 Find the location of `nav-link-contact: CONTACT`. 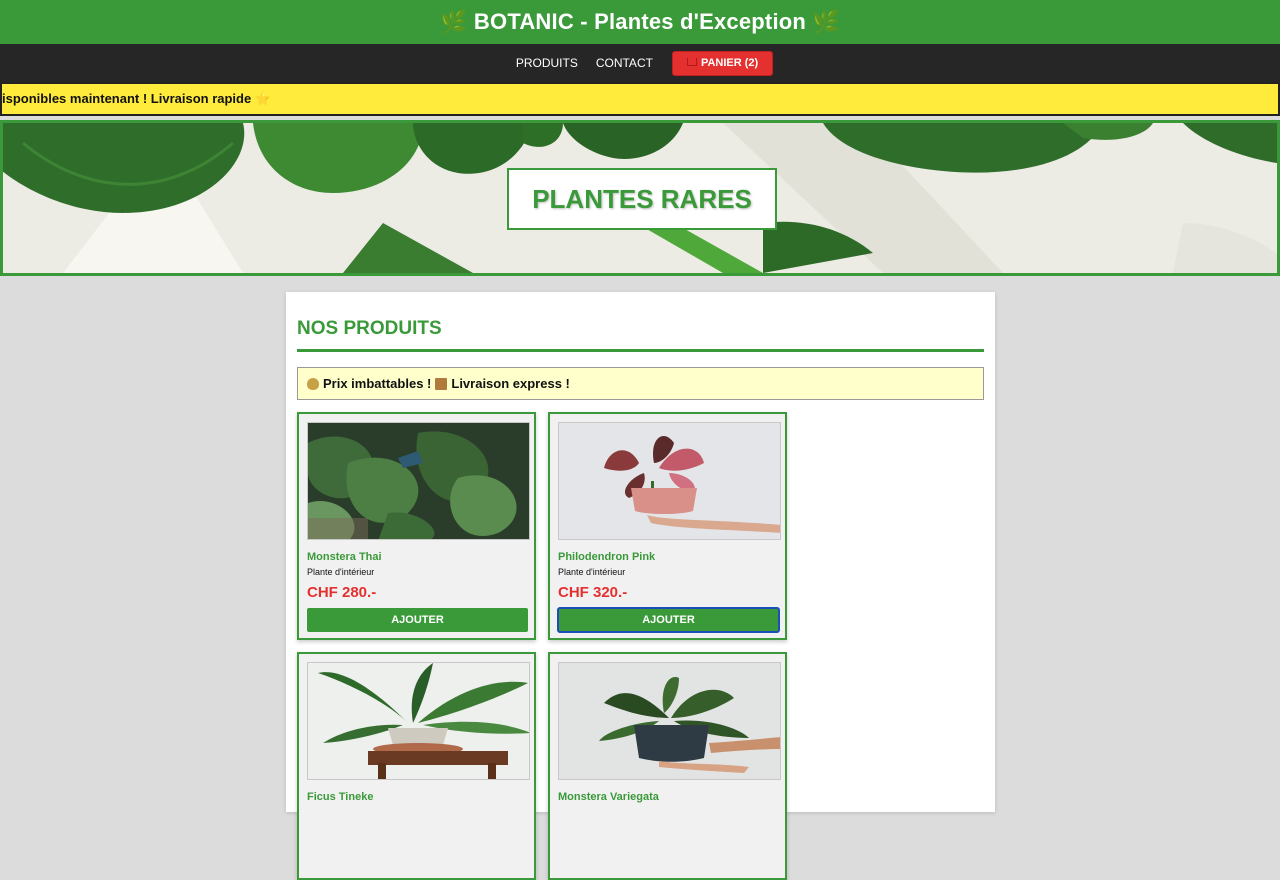

nav-link-contact: CONTACT is located at coordinates (624, 63).